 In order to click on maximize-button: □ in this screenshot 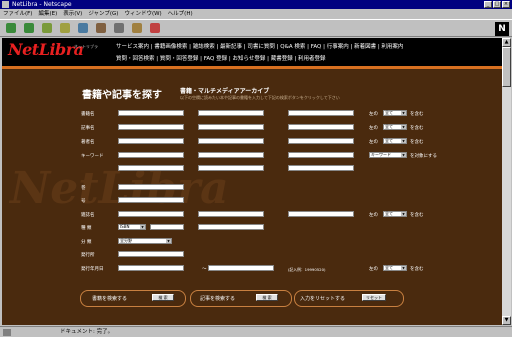, I will do `click(497, 4)`.